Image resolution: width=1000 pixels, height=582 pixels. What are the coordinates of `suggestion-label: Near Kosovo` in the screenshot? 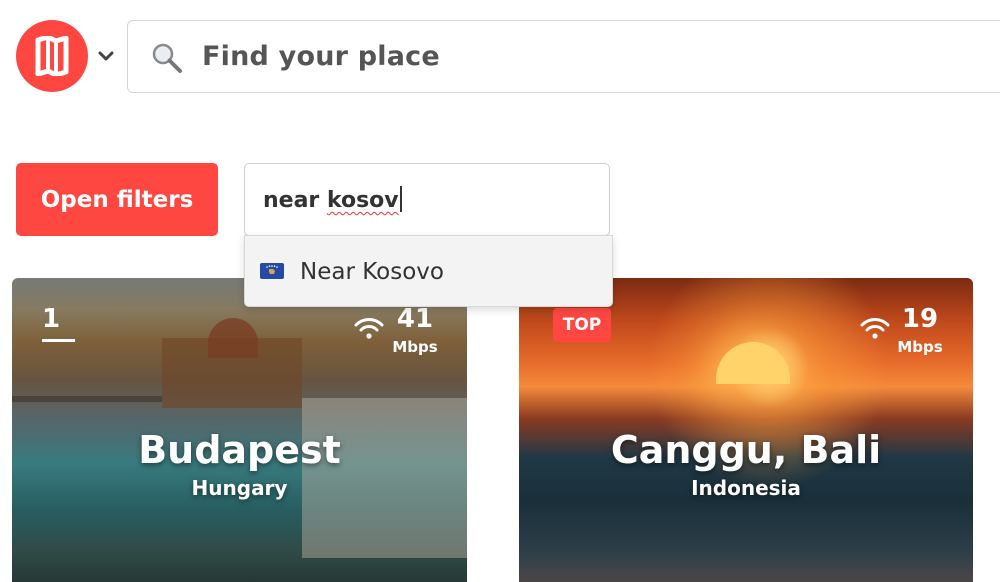 It's located at (372, 272).